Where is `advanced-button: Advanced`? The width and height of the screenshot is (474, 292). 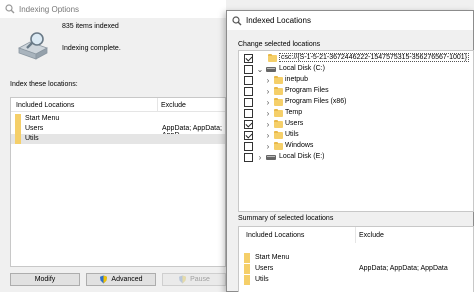 advanced-button: Advanced is located at coordinates (121, 279).